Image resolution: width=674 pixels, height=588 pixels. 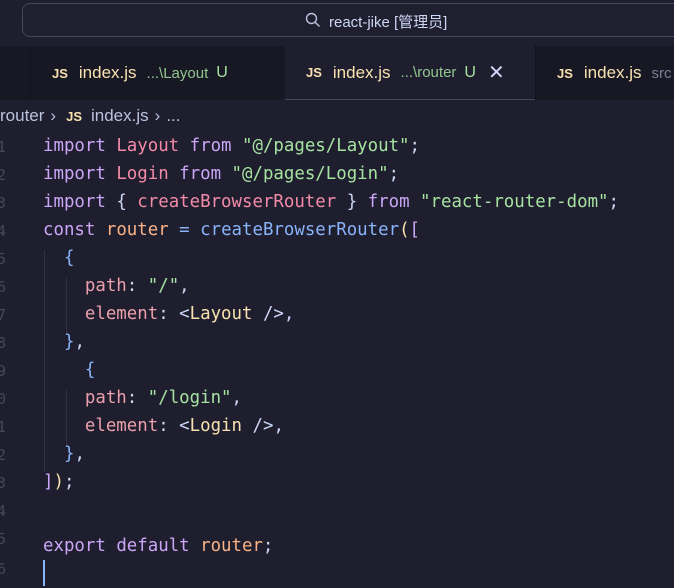 I want to click on token-string: "/login", so click(x=189, y=398).